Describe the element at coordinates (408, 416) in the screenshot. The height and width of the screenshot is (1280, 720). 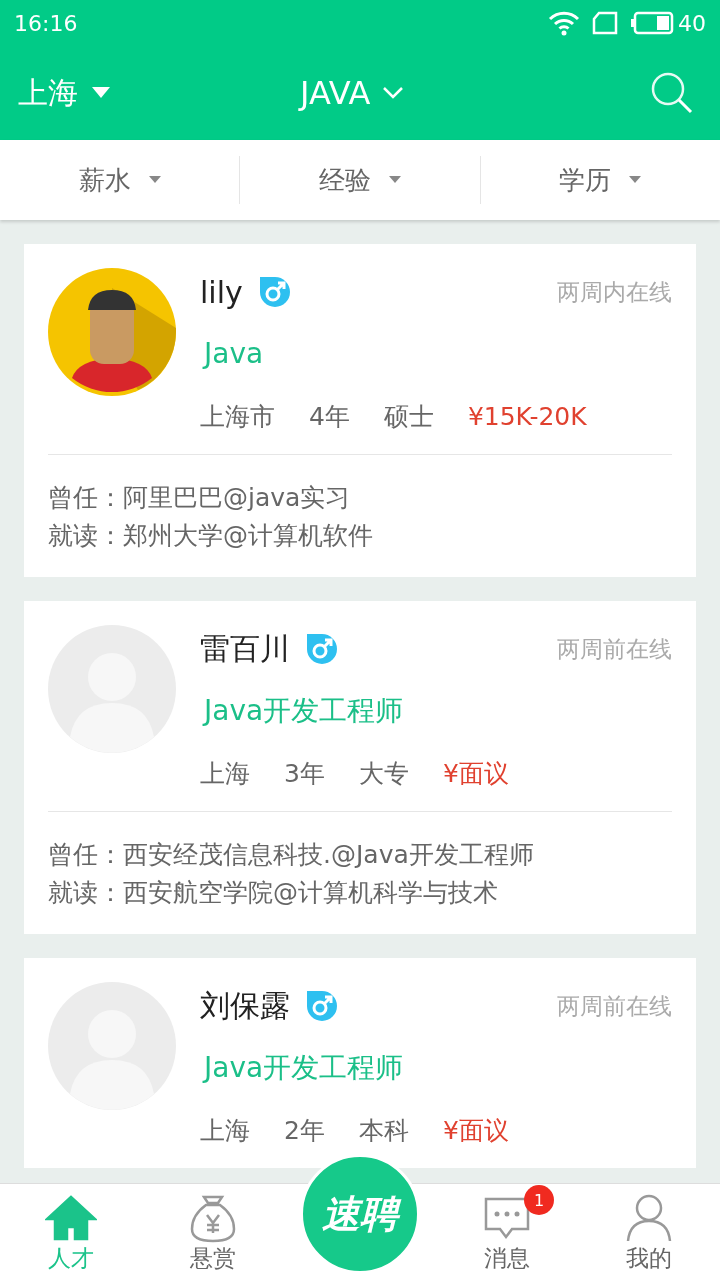
I see `education: 硕士` at that location.